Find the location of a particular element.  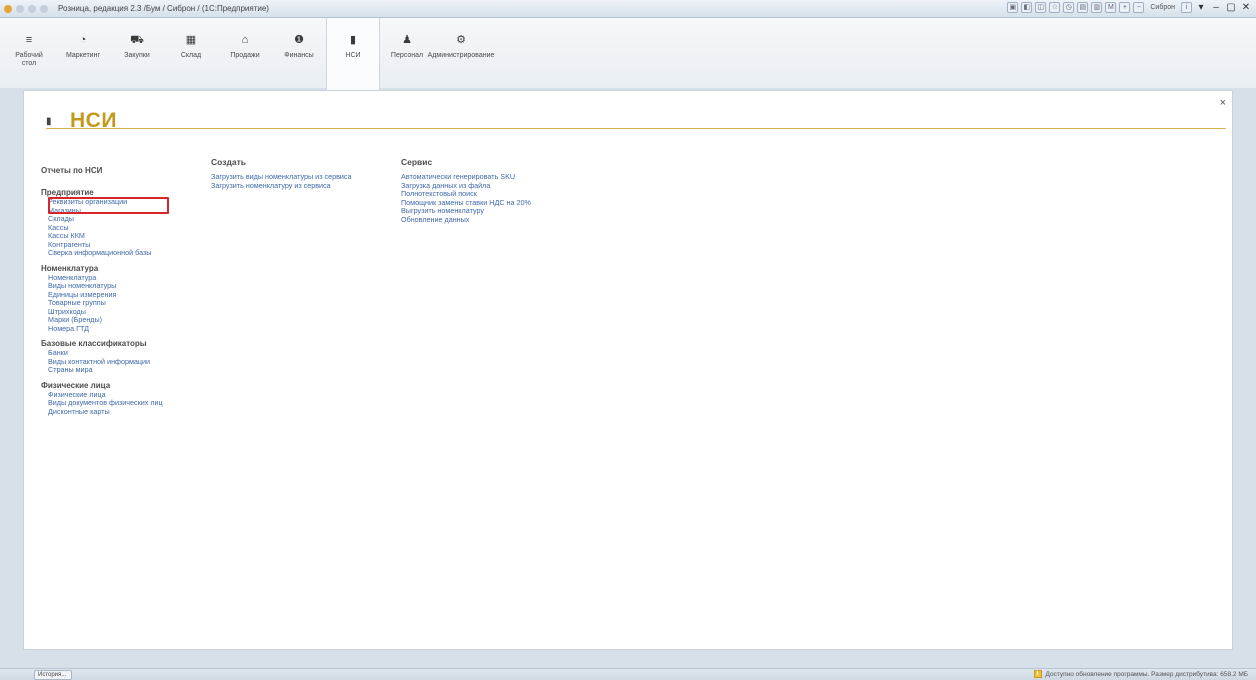

favorite-icon: ☆ is located at coordinates (1055, 7).